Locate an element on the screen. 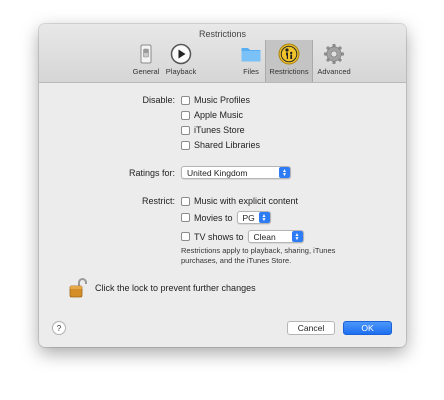 The width and height of the screenshot is (444, 400). disable-itunes-store: iTunes Store is located at coordinates (213, 130).